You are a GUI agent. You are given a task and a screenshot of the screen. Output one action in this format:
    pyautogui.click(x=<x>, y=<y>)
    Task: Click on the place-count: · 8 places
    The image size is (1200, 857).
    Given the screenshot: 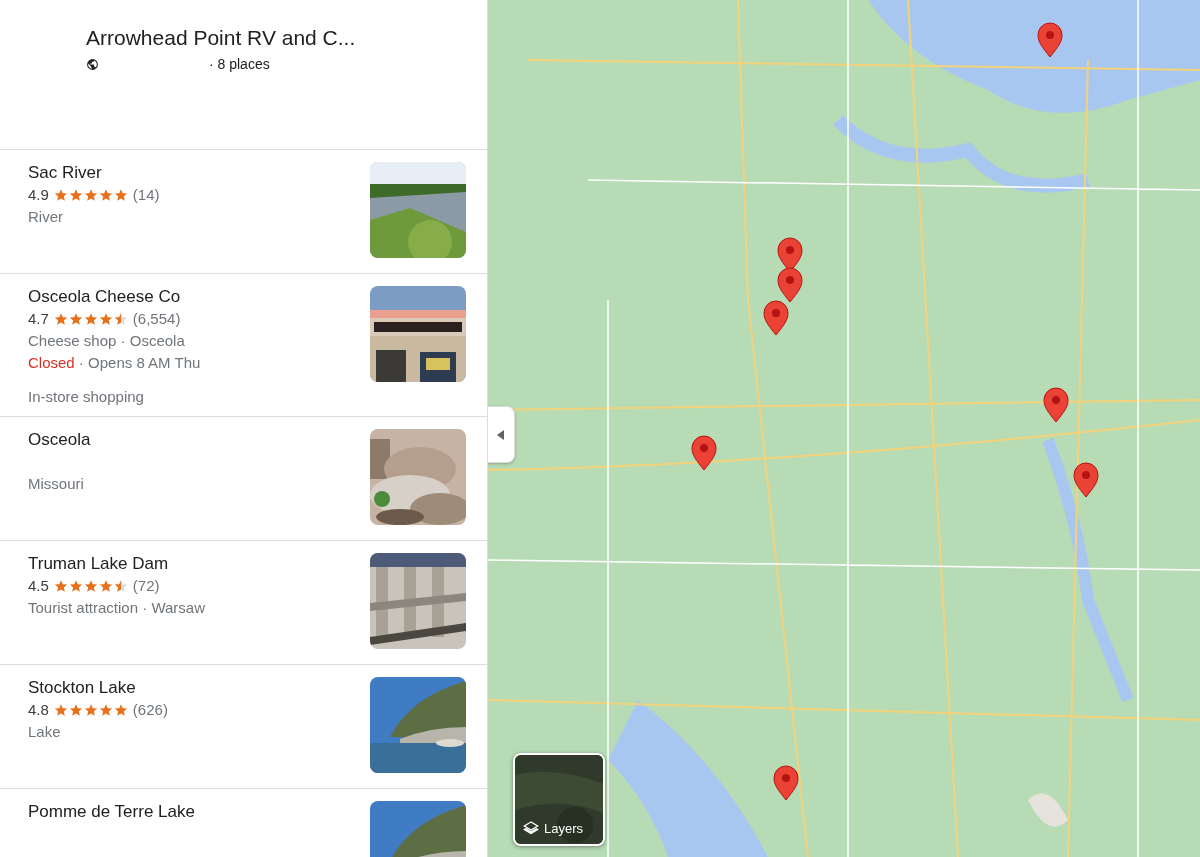 What is the action you would take?
    pyautogui.click(x=239, y=64)
    